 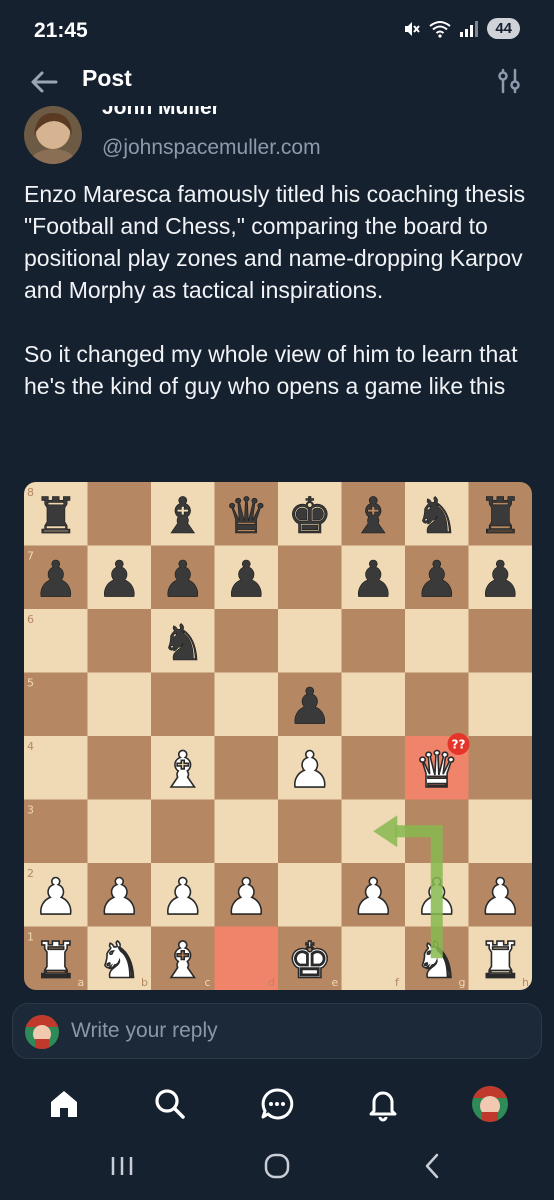 I want to click on status-bar: 21:45 44, so click(x=277, y=30).